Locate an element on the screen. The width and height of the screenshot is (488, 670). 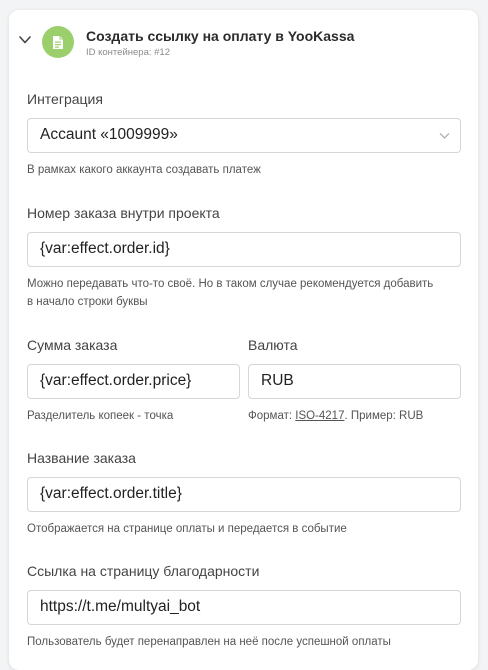
currency-label: Валюта is located at coordinates (273, 345).